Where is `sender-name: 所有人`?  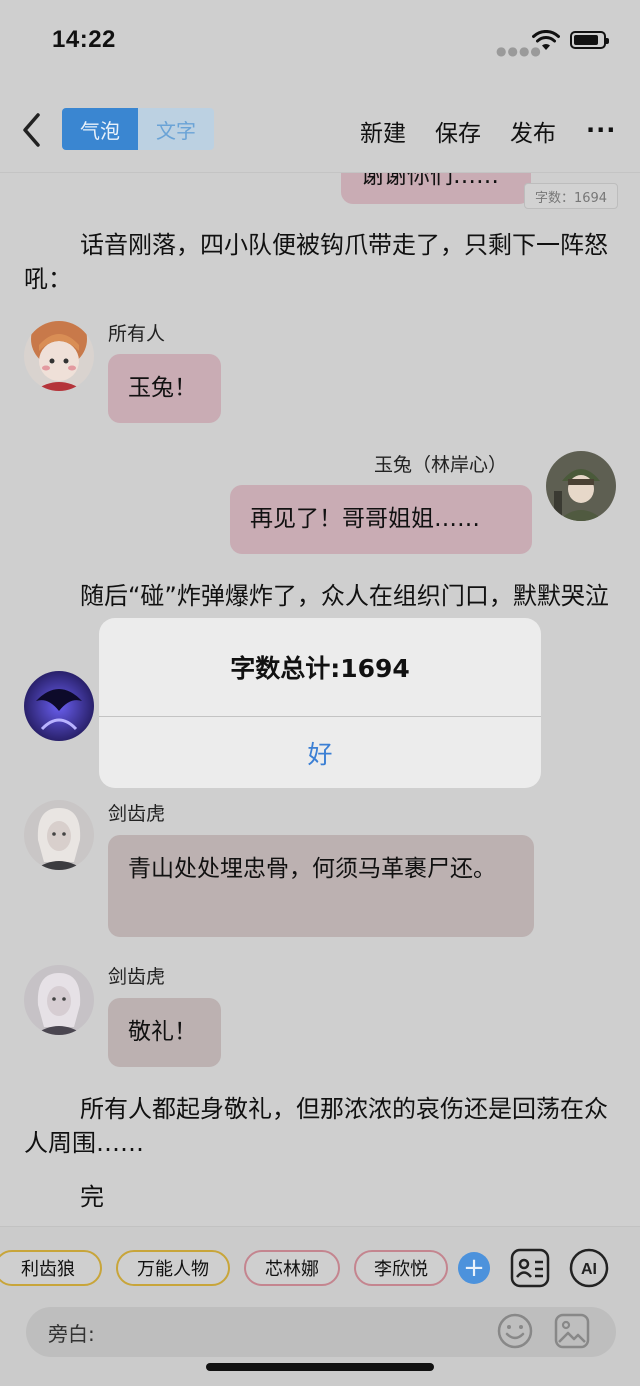
sender-name: 所有人 is located at coordinates (137, 334).